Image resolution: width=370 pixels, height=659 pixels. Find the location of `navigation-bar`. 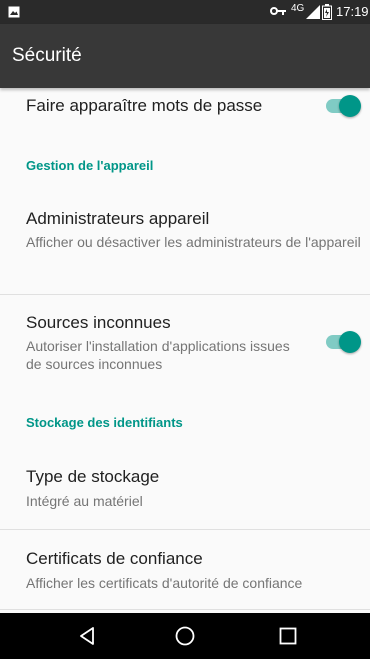

navigation-bar is located at coordinates (185, 636).